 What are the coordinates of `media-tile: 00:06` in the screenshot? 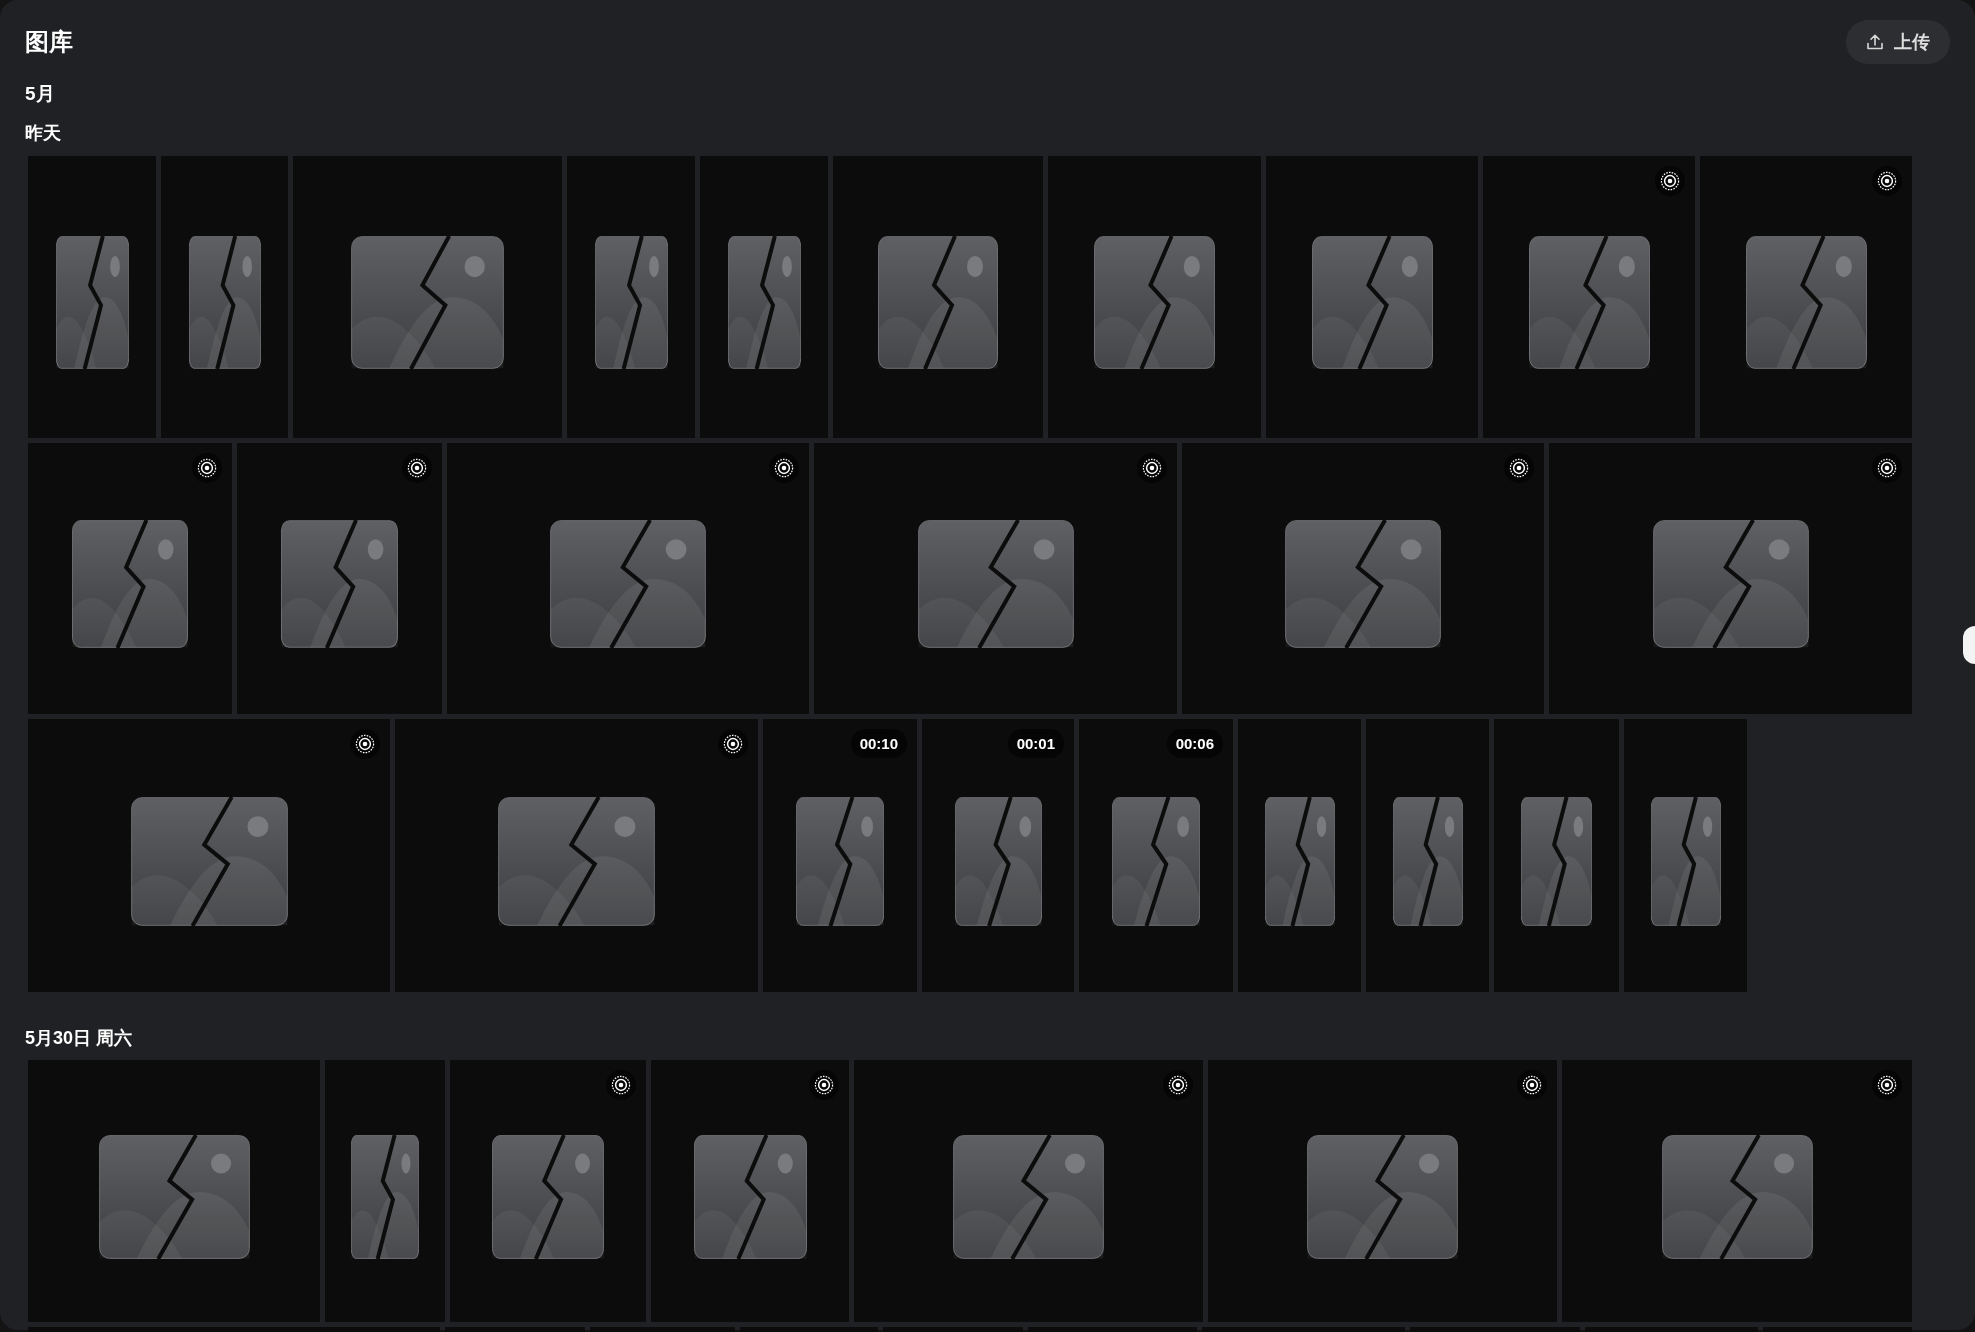 It's located at (1156, 855).